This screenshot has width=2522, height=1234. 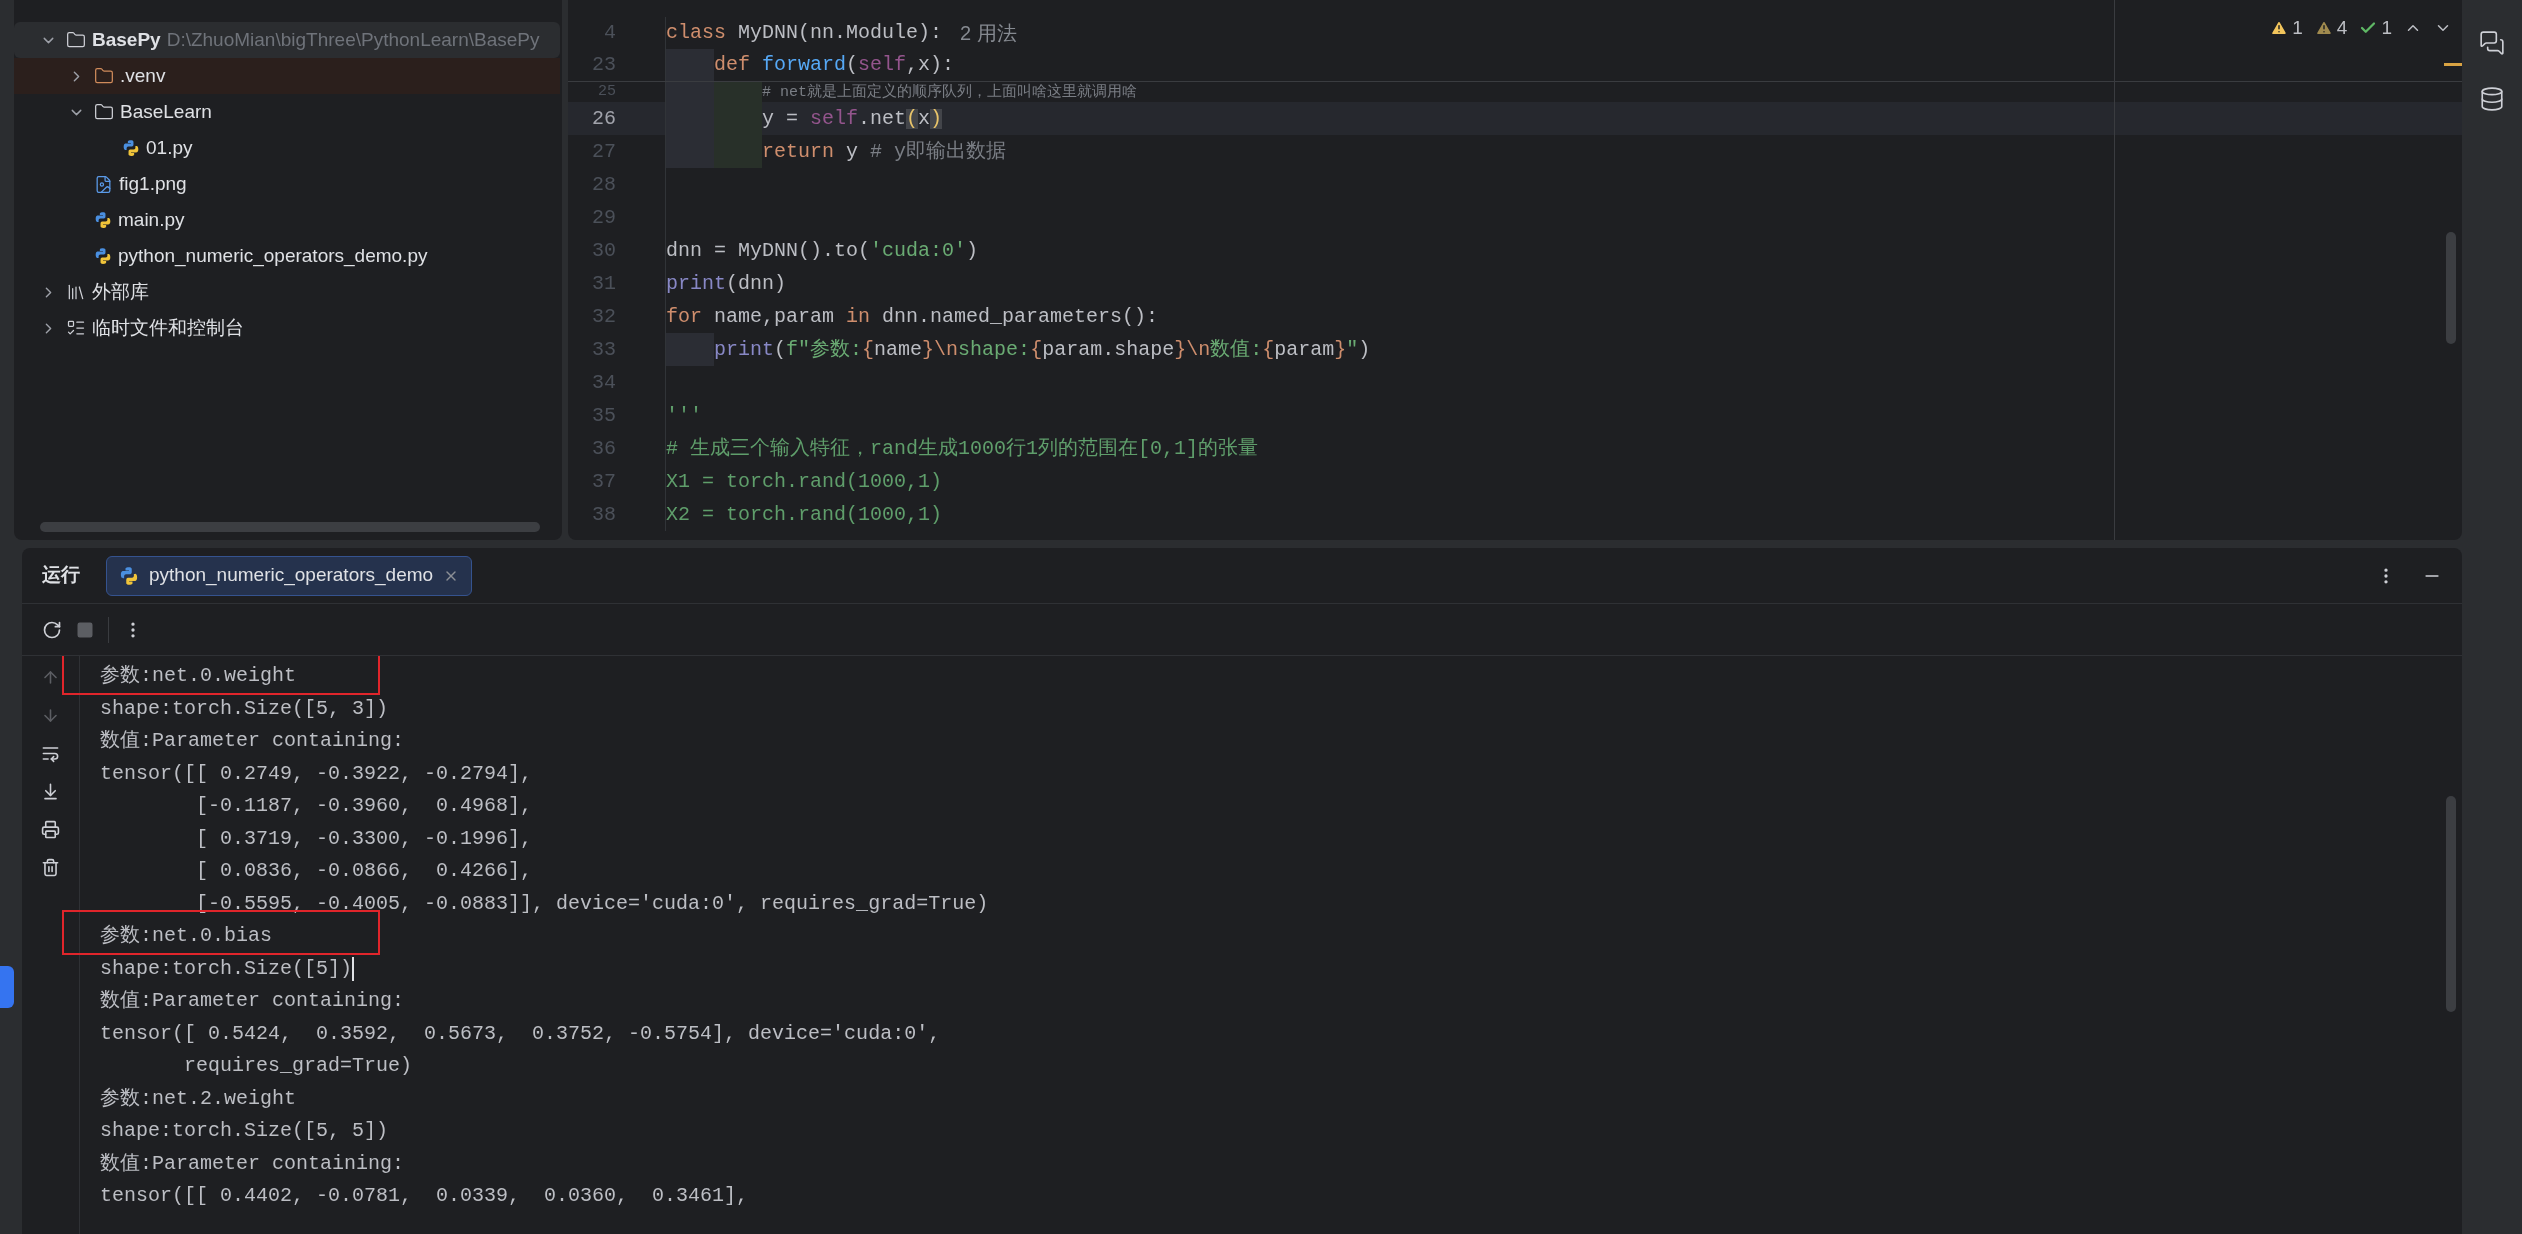 I want to click on inspection-counter: 4, so click(x=2331, y=28).